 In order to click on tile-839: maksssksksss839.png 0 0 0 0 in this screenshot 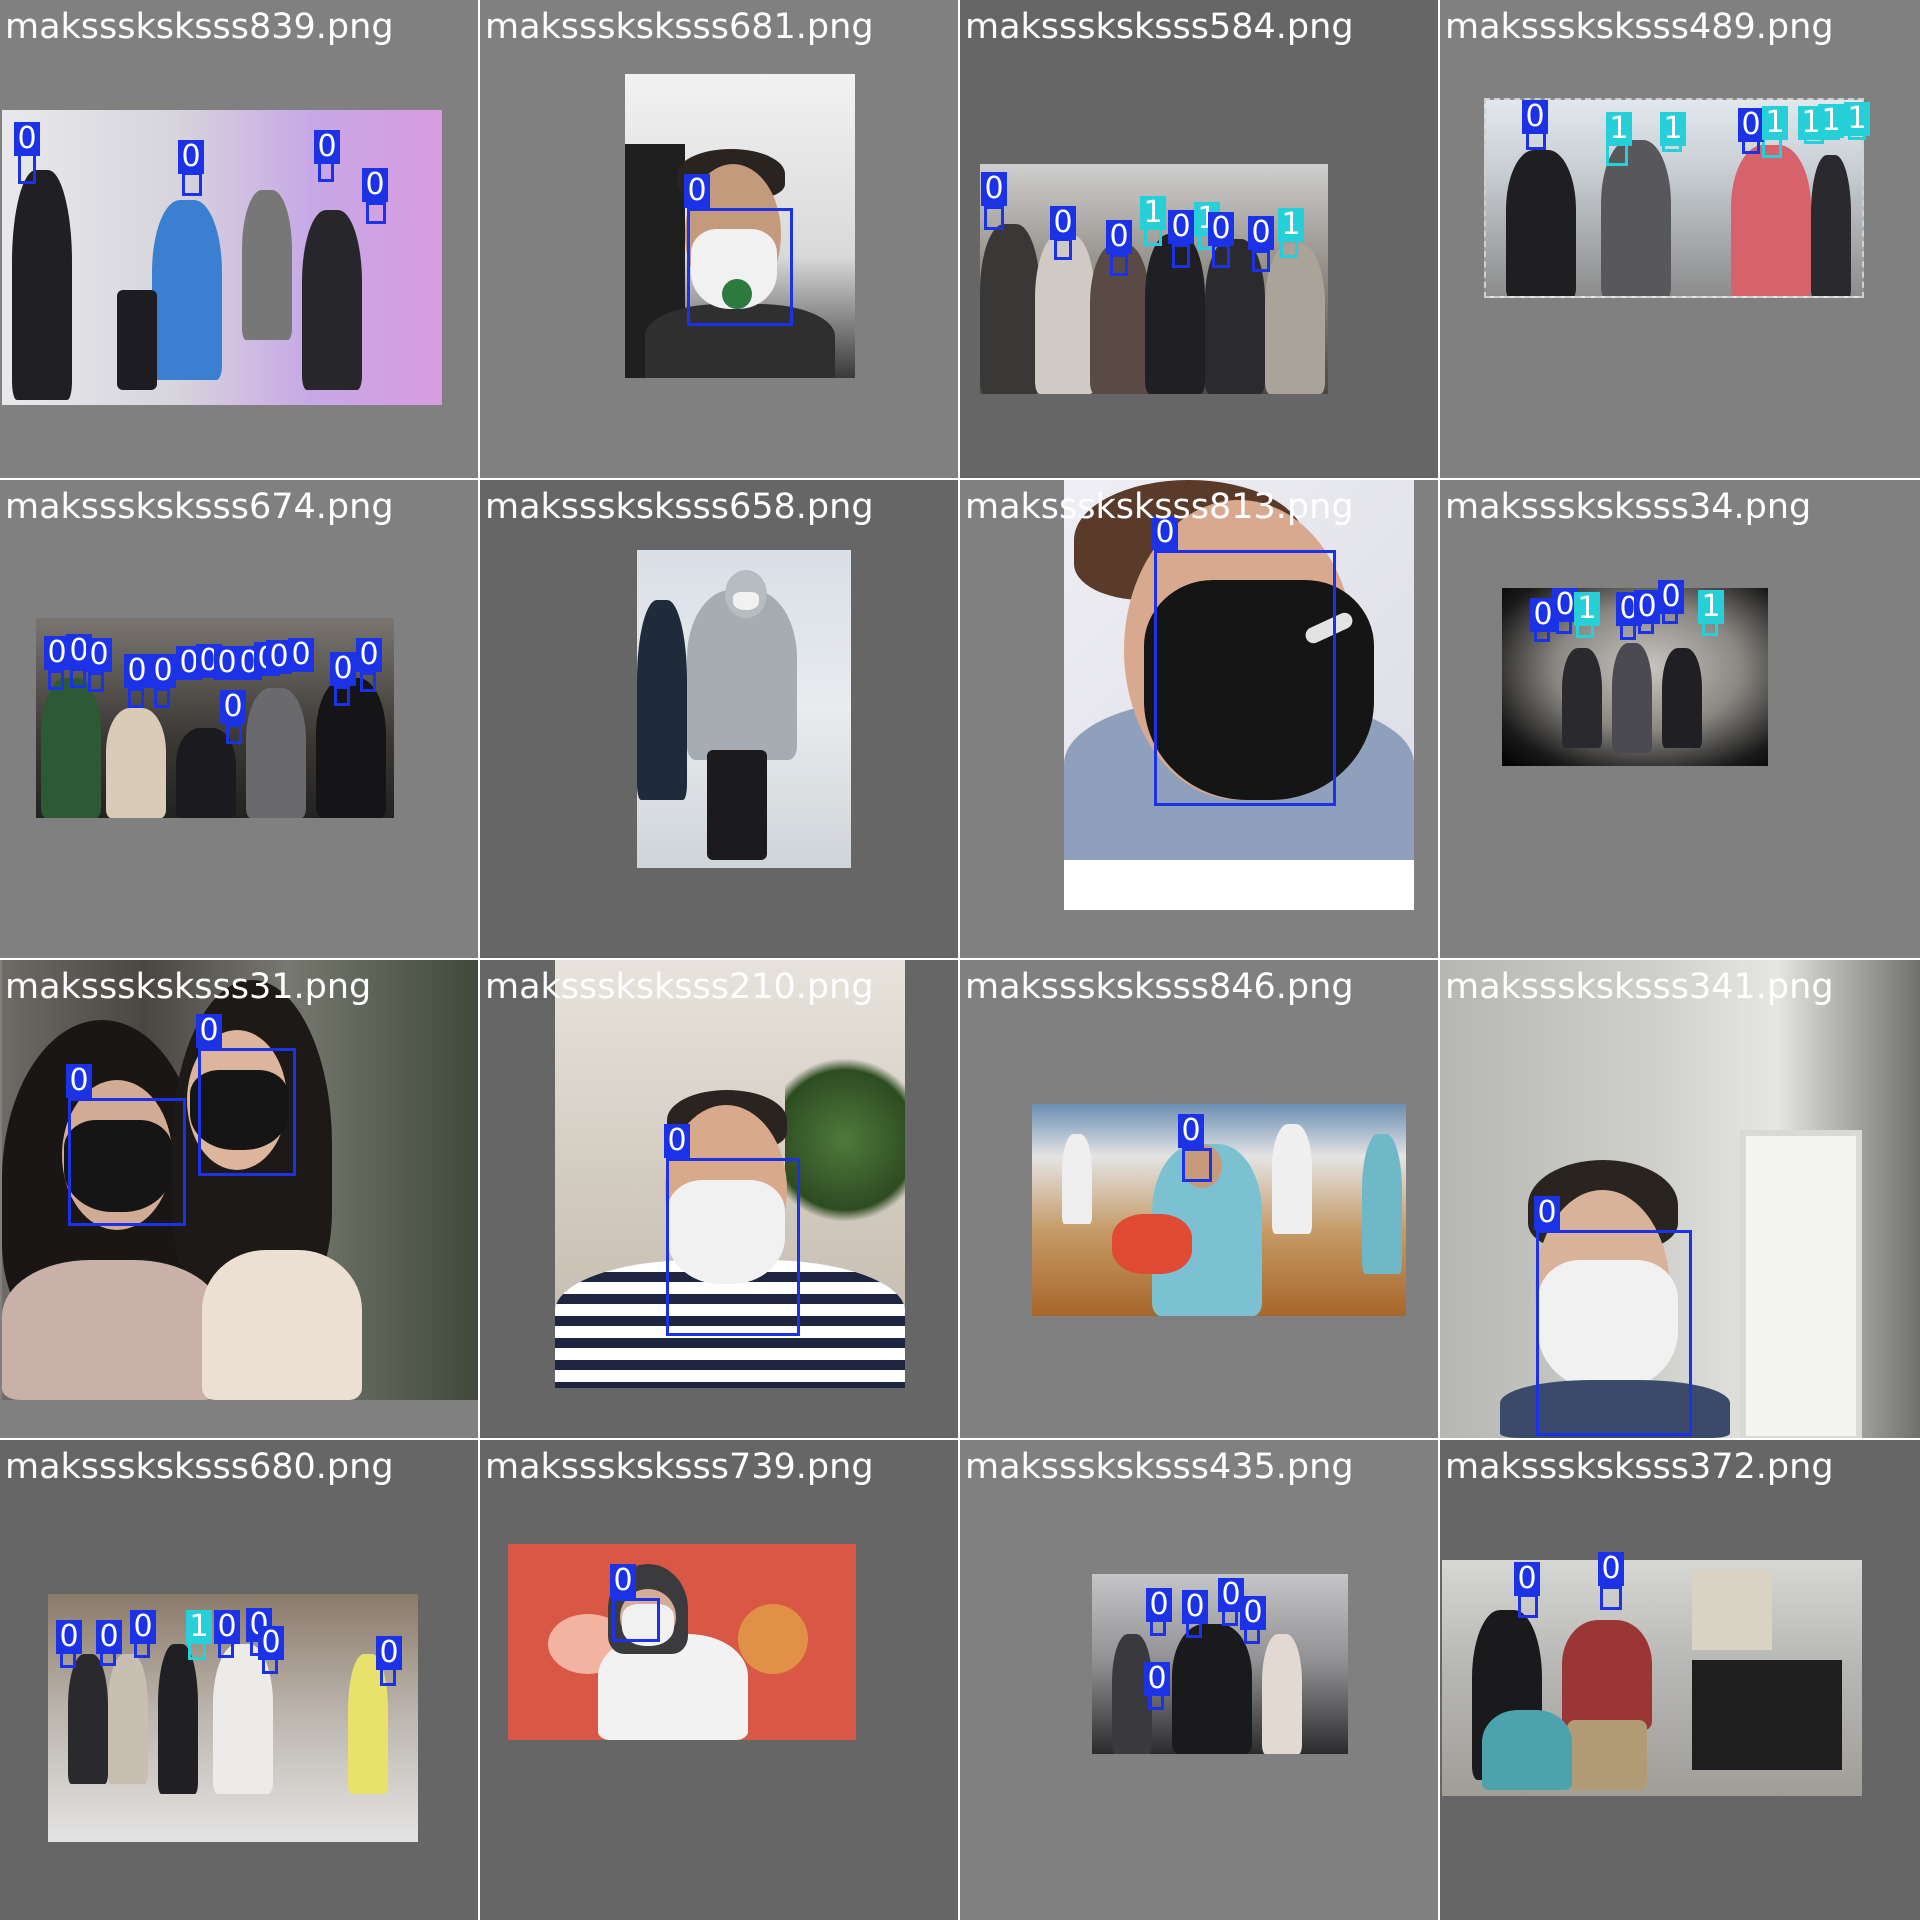, I will do `click(239, 239)`.